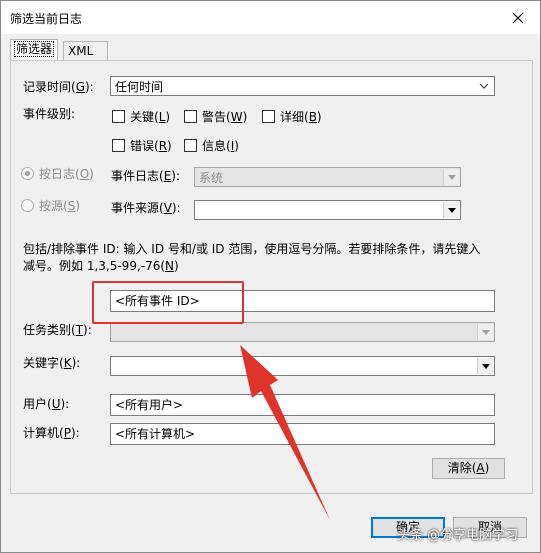 The width and height of the screenshot is (541, 553). I want to click on annotation-arrow-icon, so click(285, 432).